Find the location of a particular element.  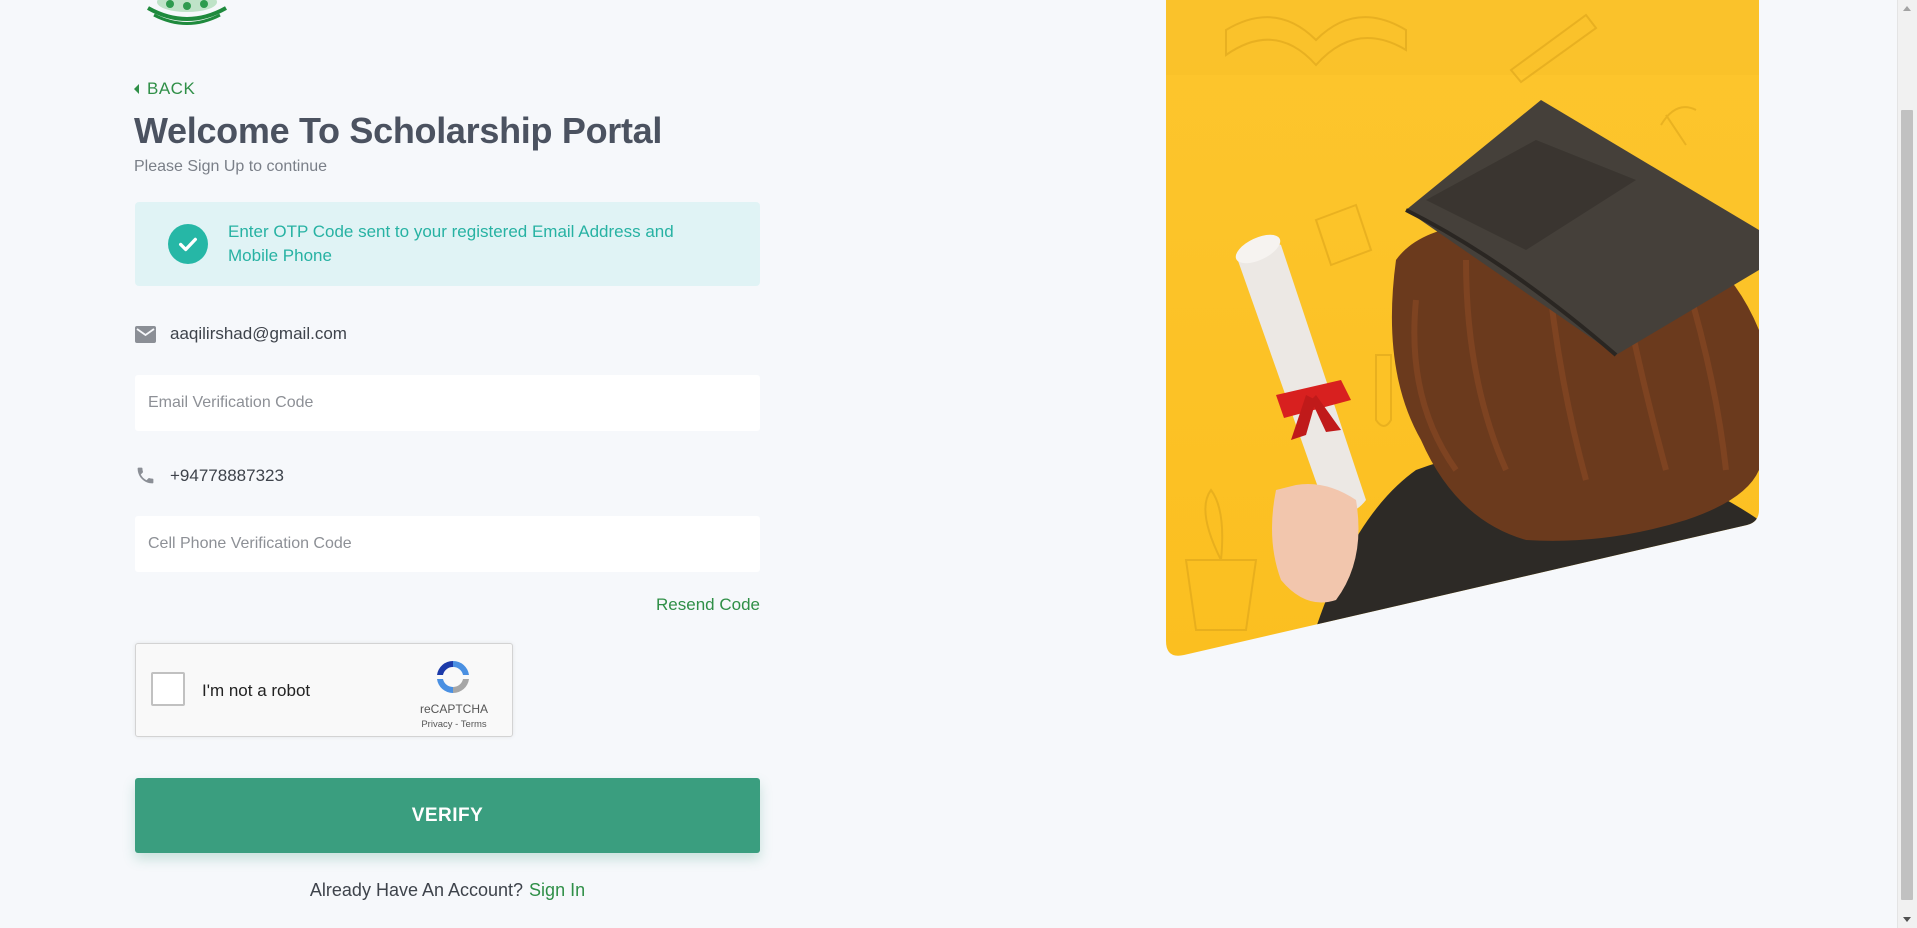

email-display: aaqilirshad@gmail.com is located at coordinates (241, 334).